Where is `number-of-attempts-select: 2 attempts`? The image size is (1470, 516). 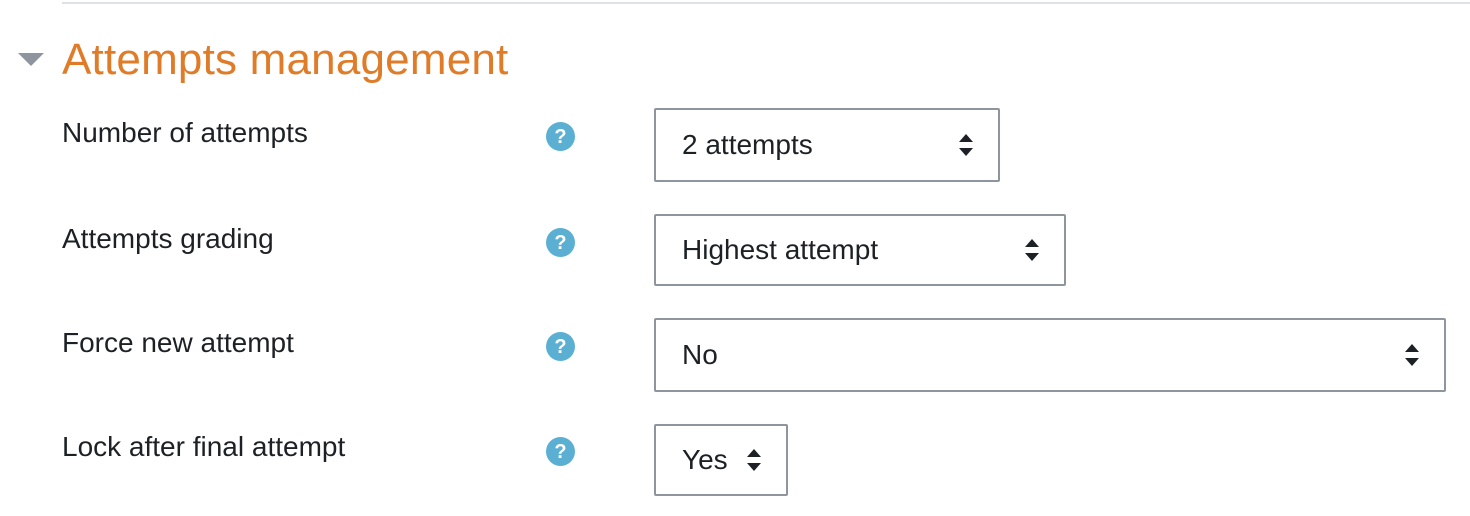
number-of-attempts-select: 2 attempts is located at coordinates (827, 145).